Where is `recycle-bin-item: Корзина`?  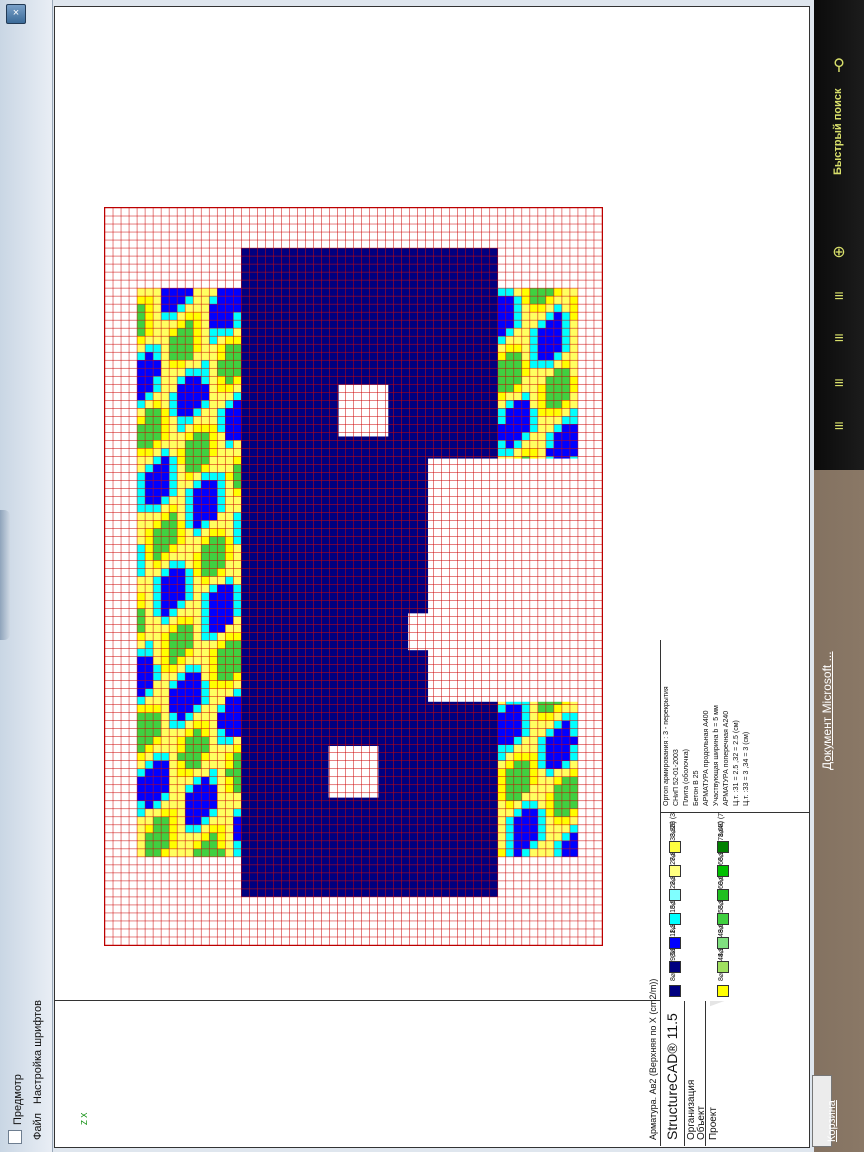
recycle-bin-item: Корзина is located at coordinates (832, 1121).